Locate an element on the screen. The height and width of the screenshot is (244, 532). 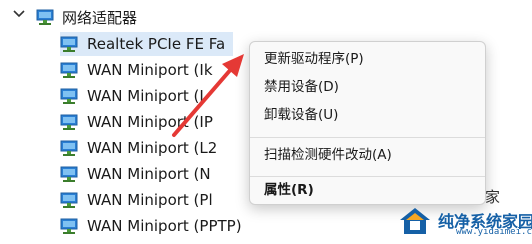
tree-item-wan-ip: WAN Miniport (I is located at coordinates (132, 96).